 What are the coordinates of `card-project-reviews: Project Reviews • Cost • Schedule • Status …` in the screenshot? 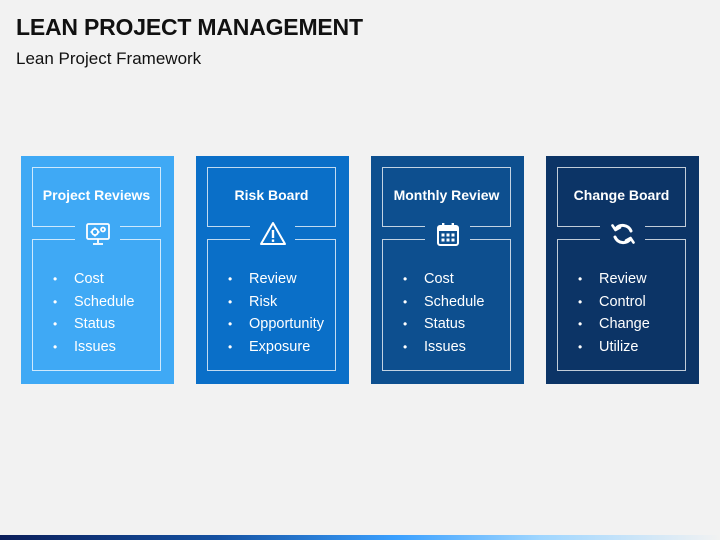 It's located at (97, 270).